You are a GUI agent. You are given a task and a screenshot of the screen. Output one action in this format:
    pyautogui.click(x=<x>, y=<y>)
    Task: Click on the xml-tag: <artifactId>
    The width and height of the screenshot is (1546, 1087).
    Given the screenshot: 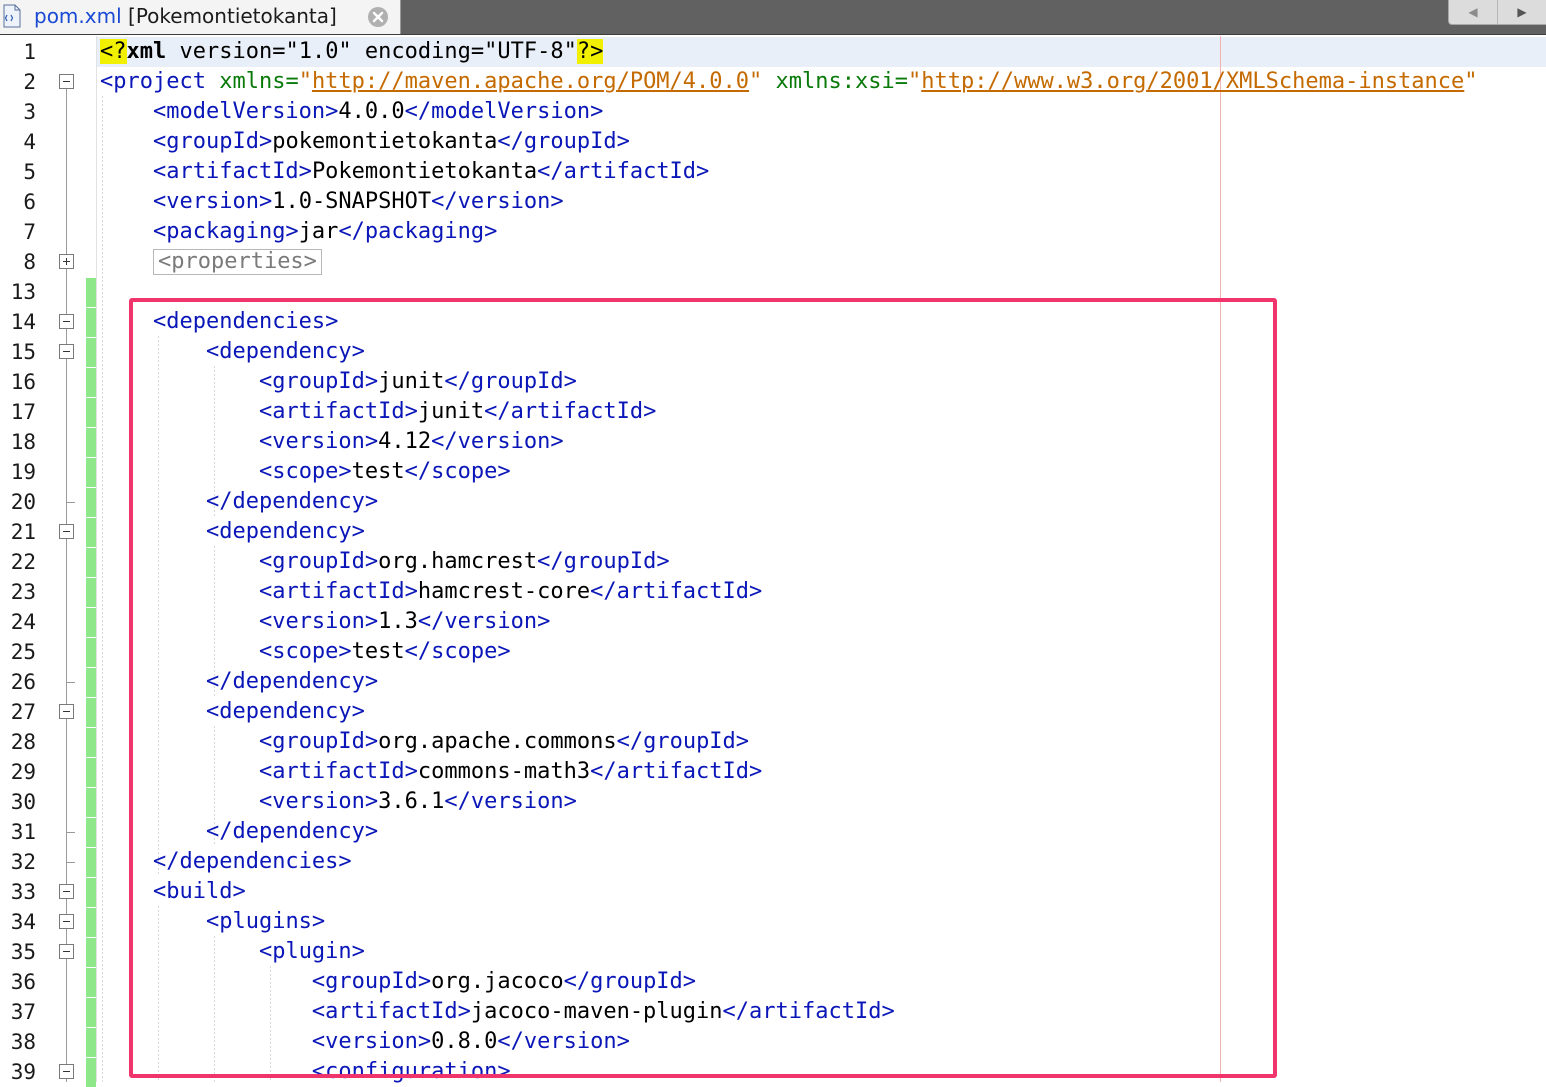 What is the action you would take?
    pyautogui.click(x=232, y=171)
    